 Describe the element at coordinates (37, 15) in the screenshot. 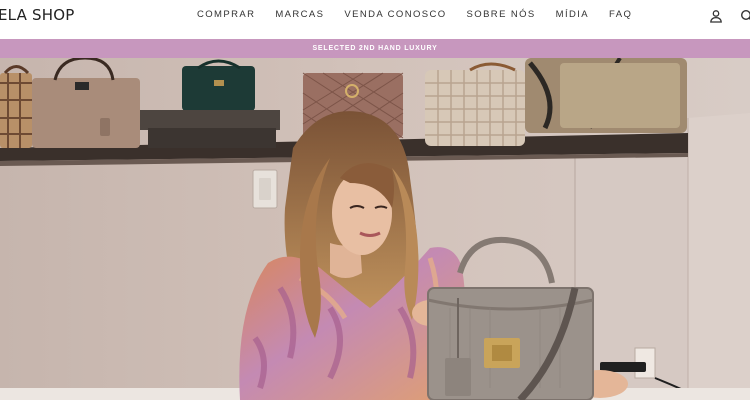

I see `site-logo: ELA SHOP` at that location.